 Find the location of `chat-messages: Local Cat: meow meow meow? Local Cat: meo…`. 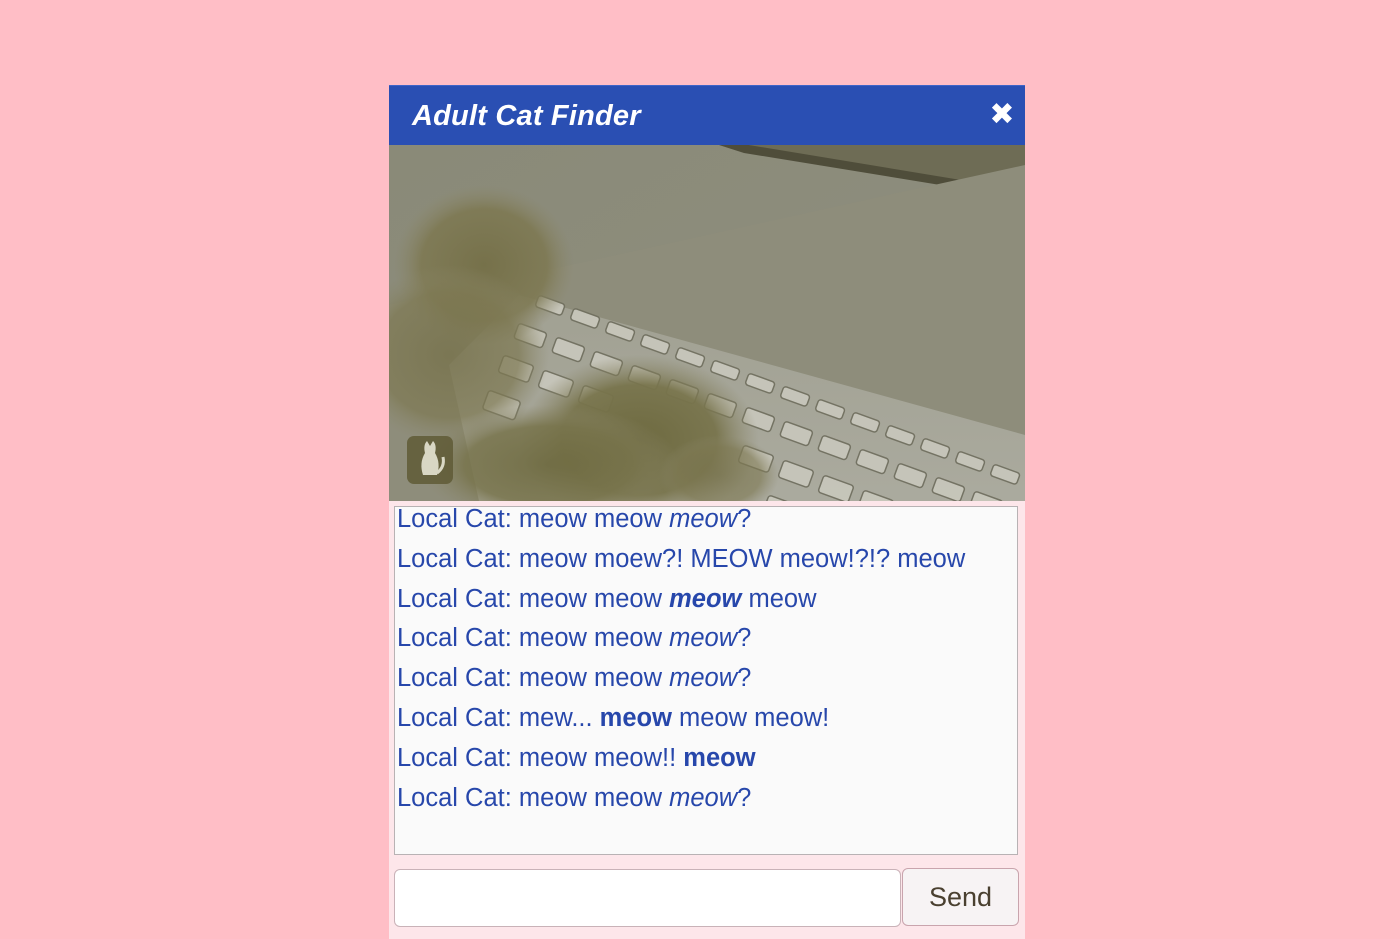

chat-messages: Local Cat: meow meow meow? Local Cat: meo… is located at coordinates (697, 662).